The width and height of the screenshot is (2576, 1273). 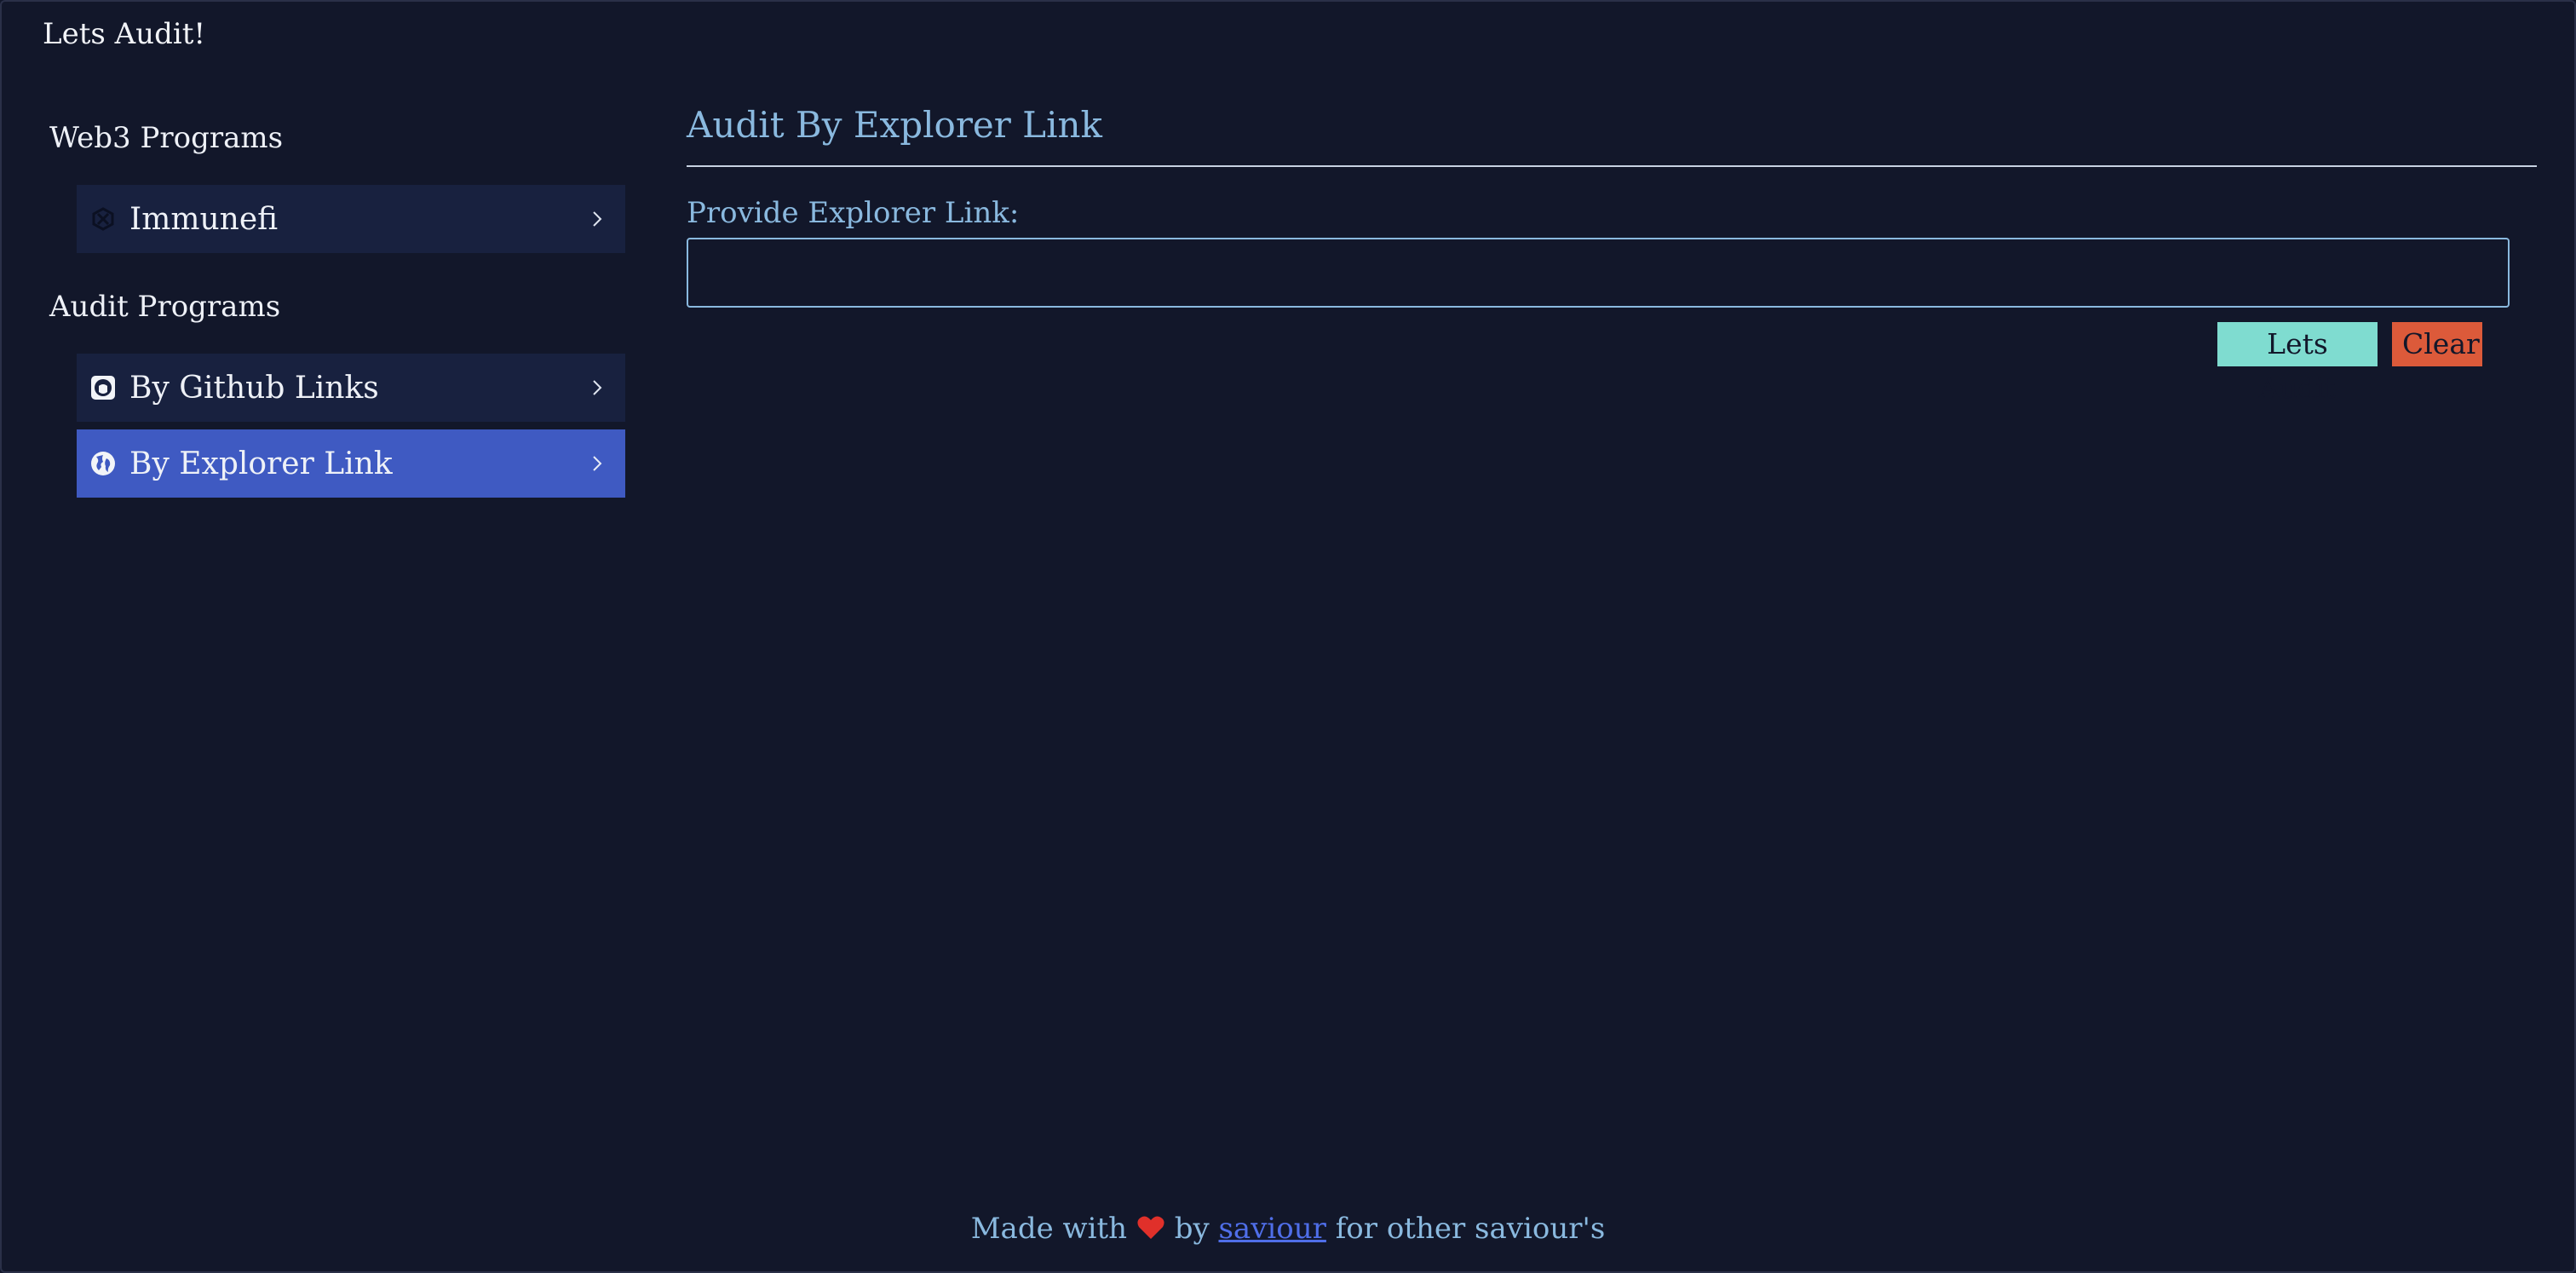 What do you see at coordinates (125, 34) in the screenshot?
I see `app-title: Lets Audit!` at bounding box center [125, 34].